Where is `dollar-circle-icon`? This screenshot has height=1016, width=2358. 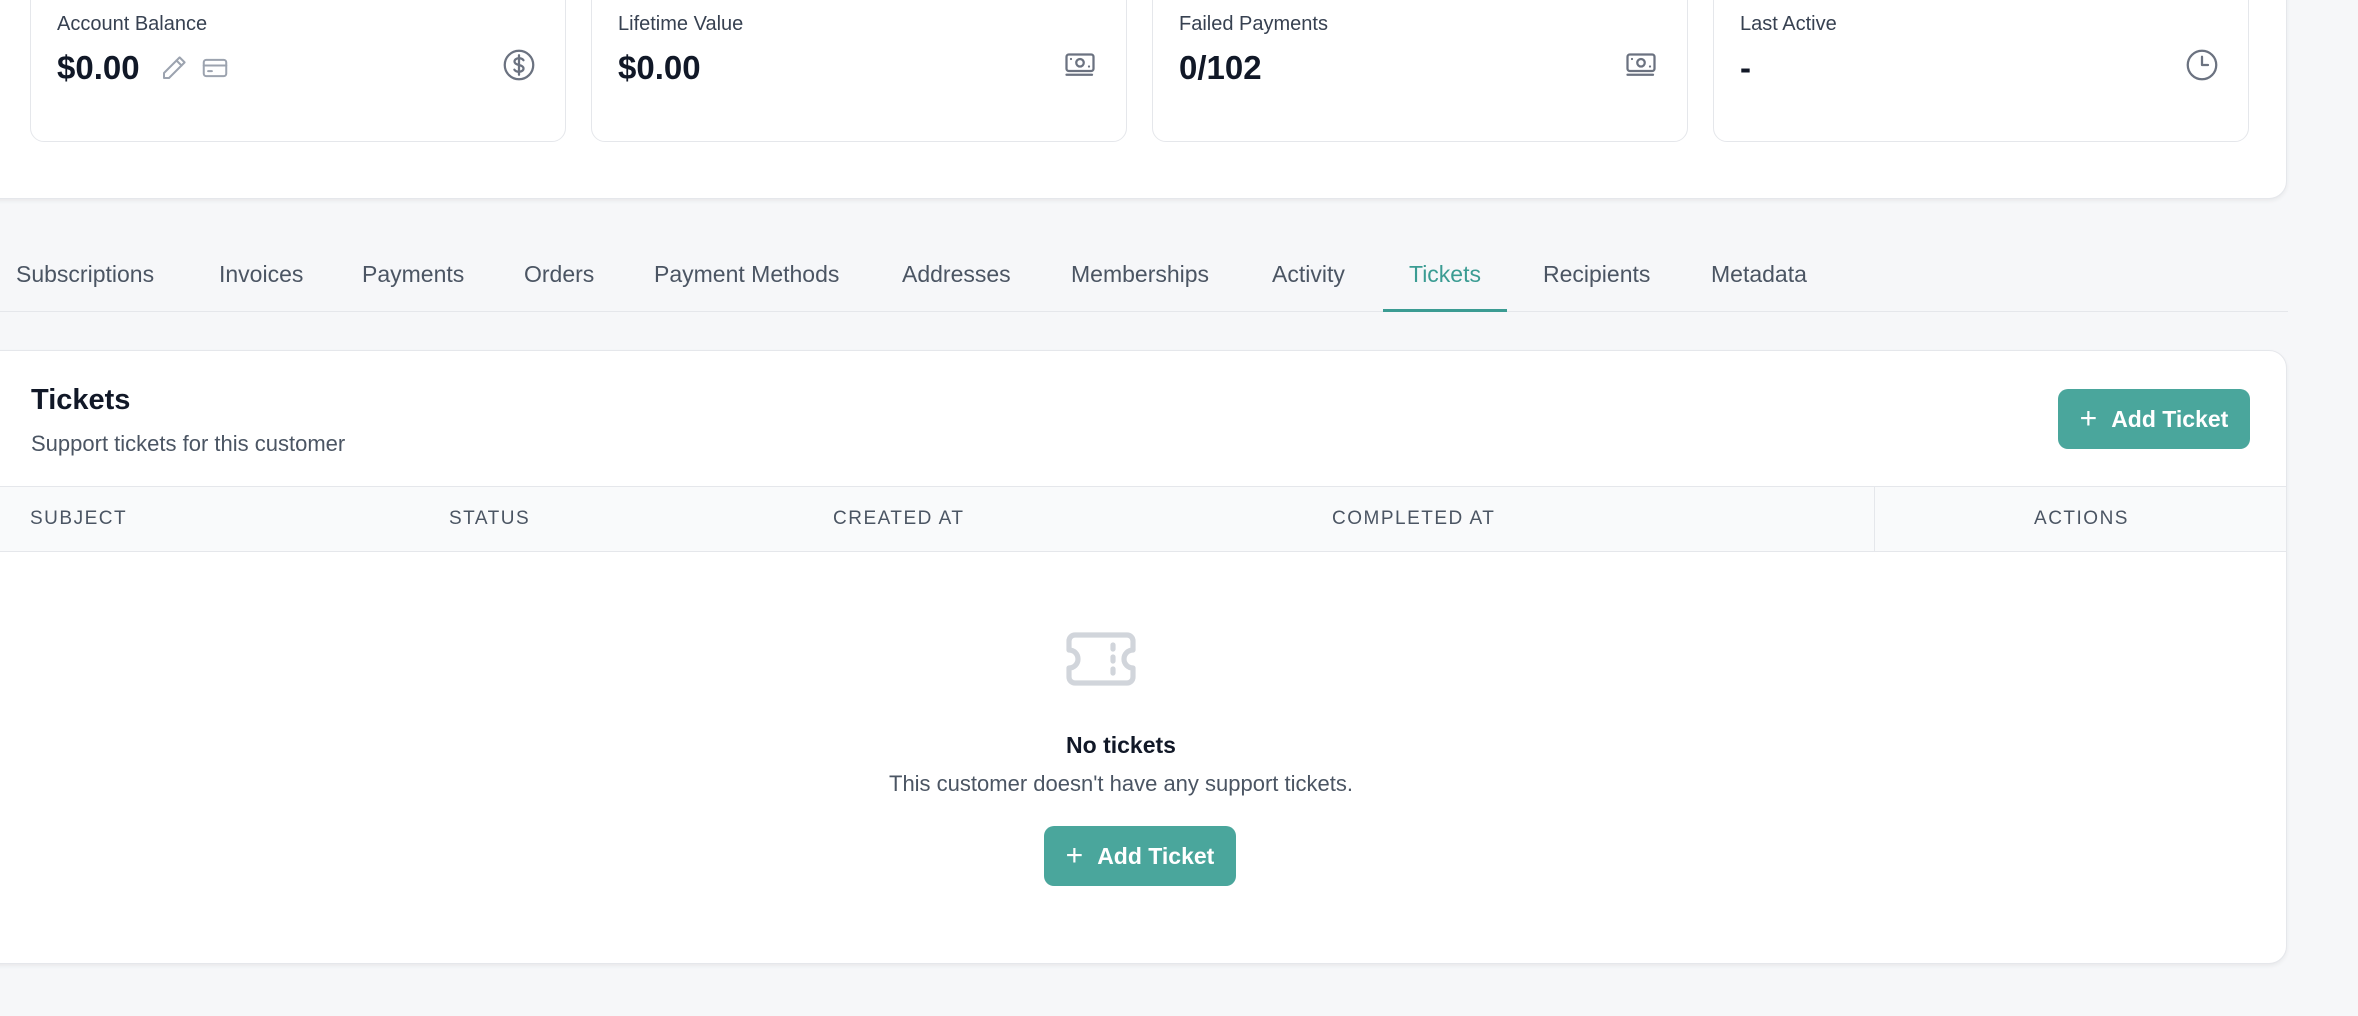
dollar-circle-icon is located at coordinates (519, 65).